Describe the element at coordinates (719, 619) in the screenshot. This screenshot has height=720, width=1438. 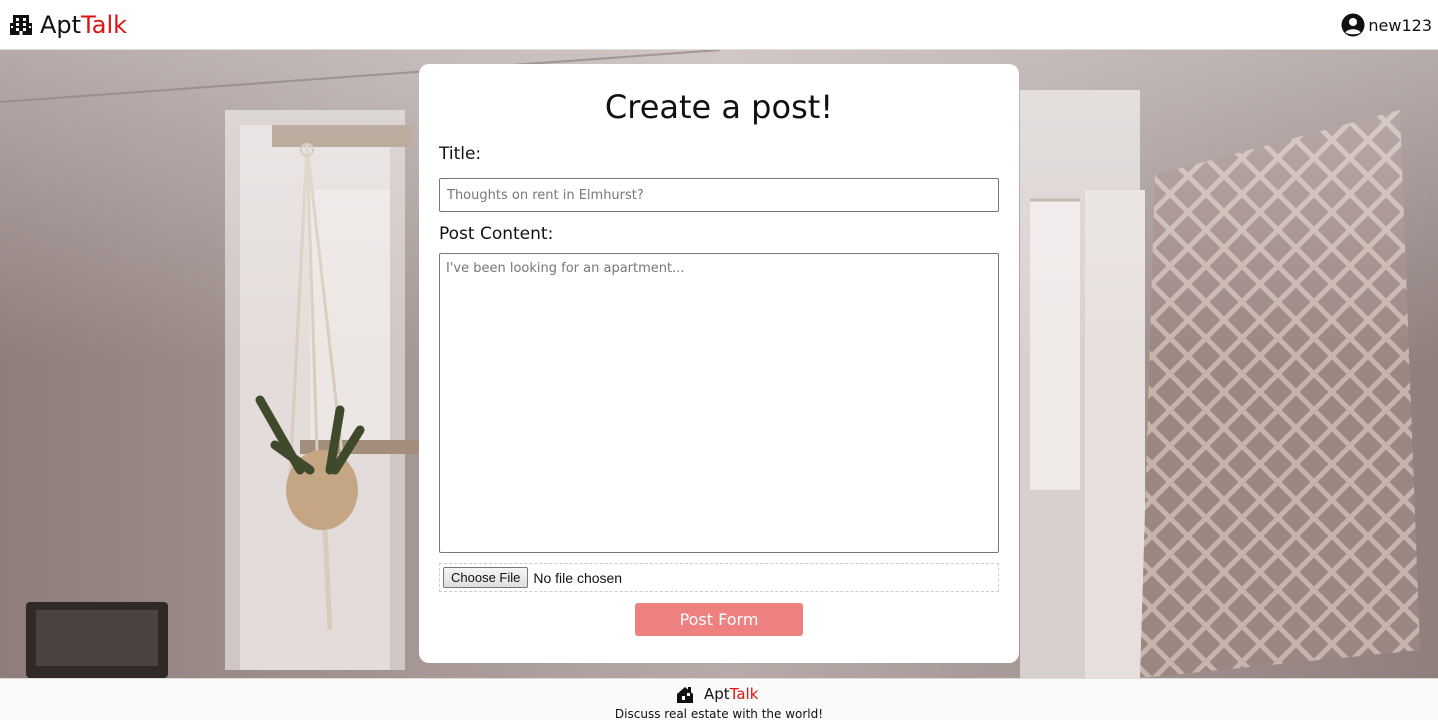
I see `post-form-button: Post Form` at that location.